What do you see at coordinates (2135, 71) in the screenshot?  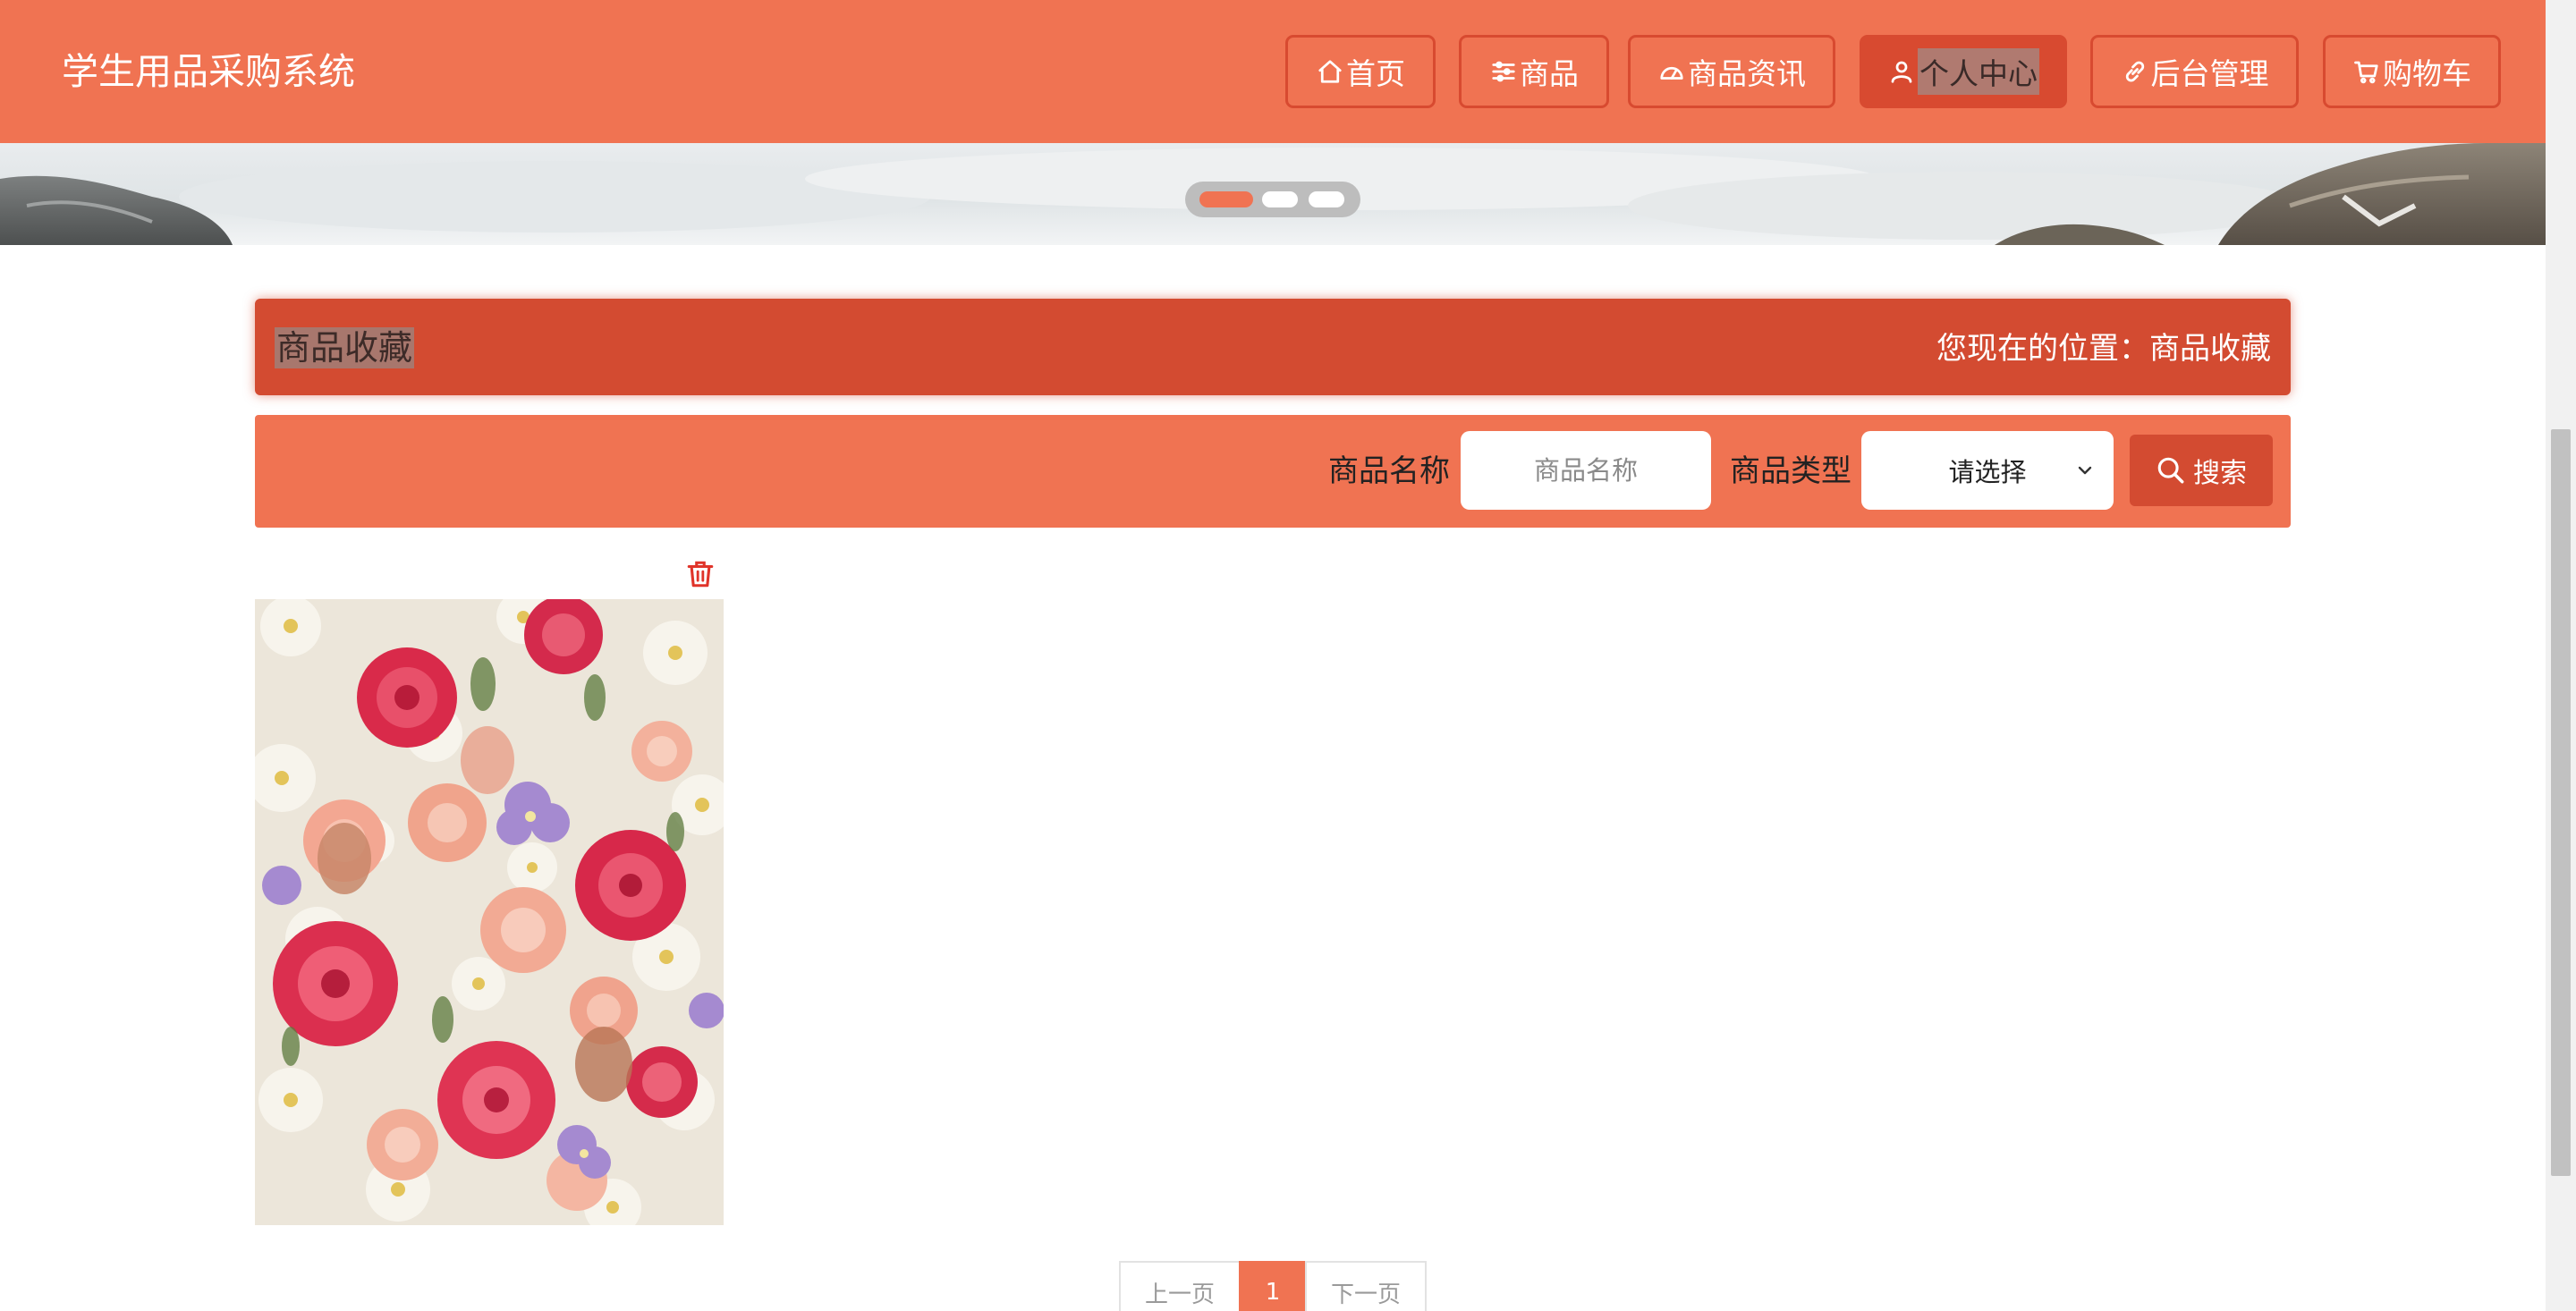 I see `link-icon` at bounding box center [2135, 71].